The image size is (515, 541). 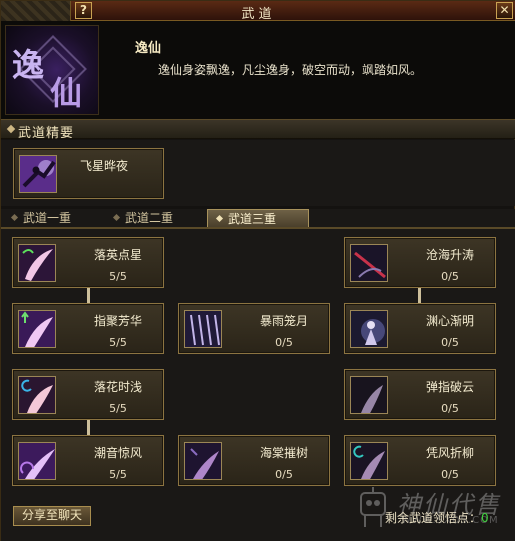 I want to click on teal-moon-blade-icon, so click(x=369, y=461).